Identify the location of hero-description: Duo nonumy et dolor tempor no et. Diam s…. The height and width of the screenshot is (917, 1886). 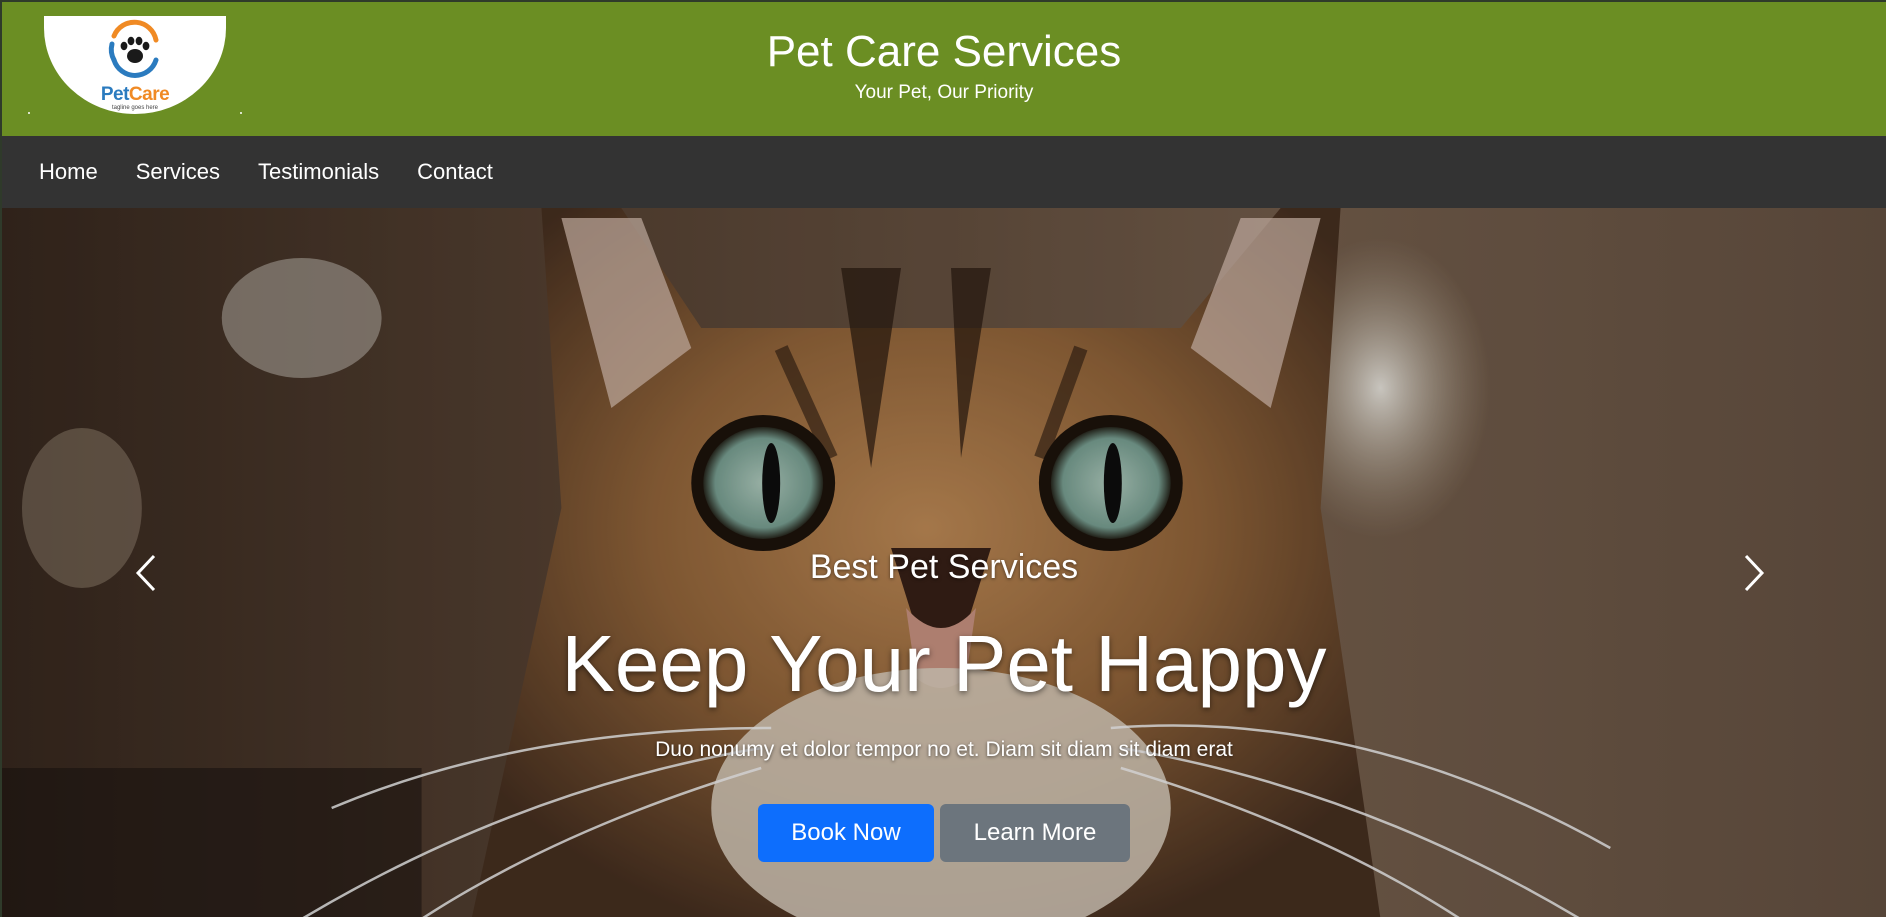
(944, 749).